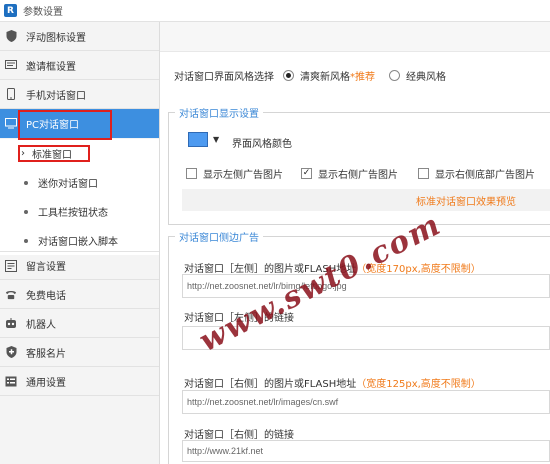 The width and height of the screenshot is (550, 464). I want to click on checkbox-right-ad: ✓ 显示右侧广告图片, so click(349, 173).